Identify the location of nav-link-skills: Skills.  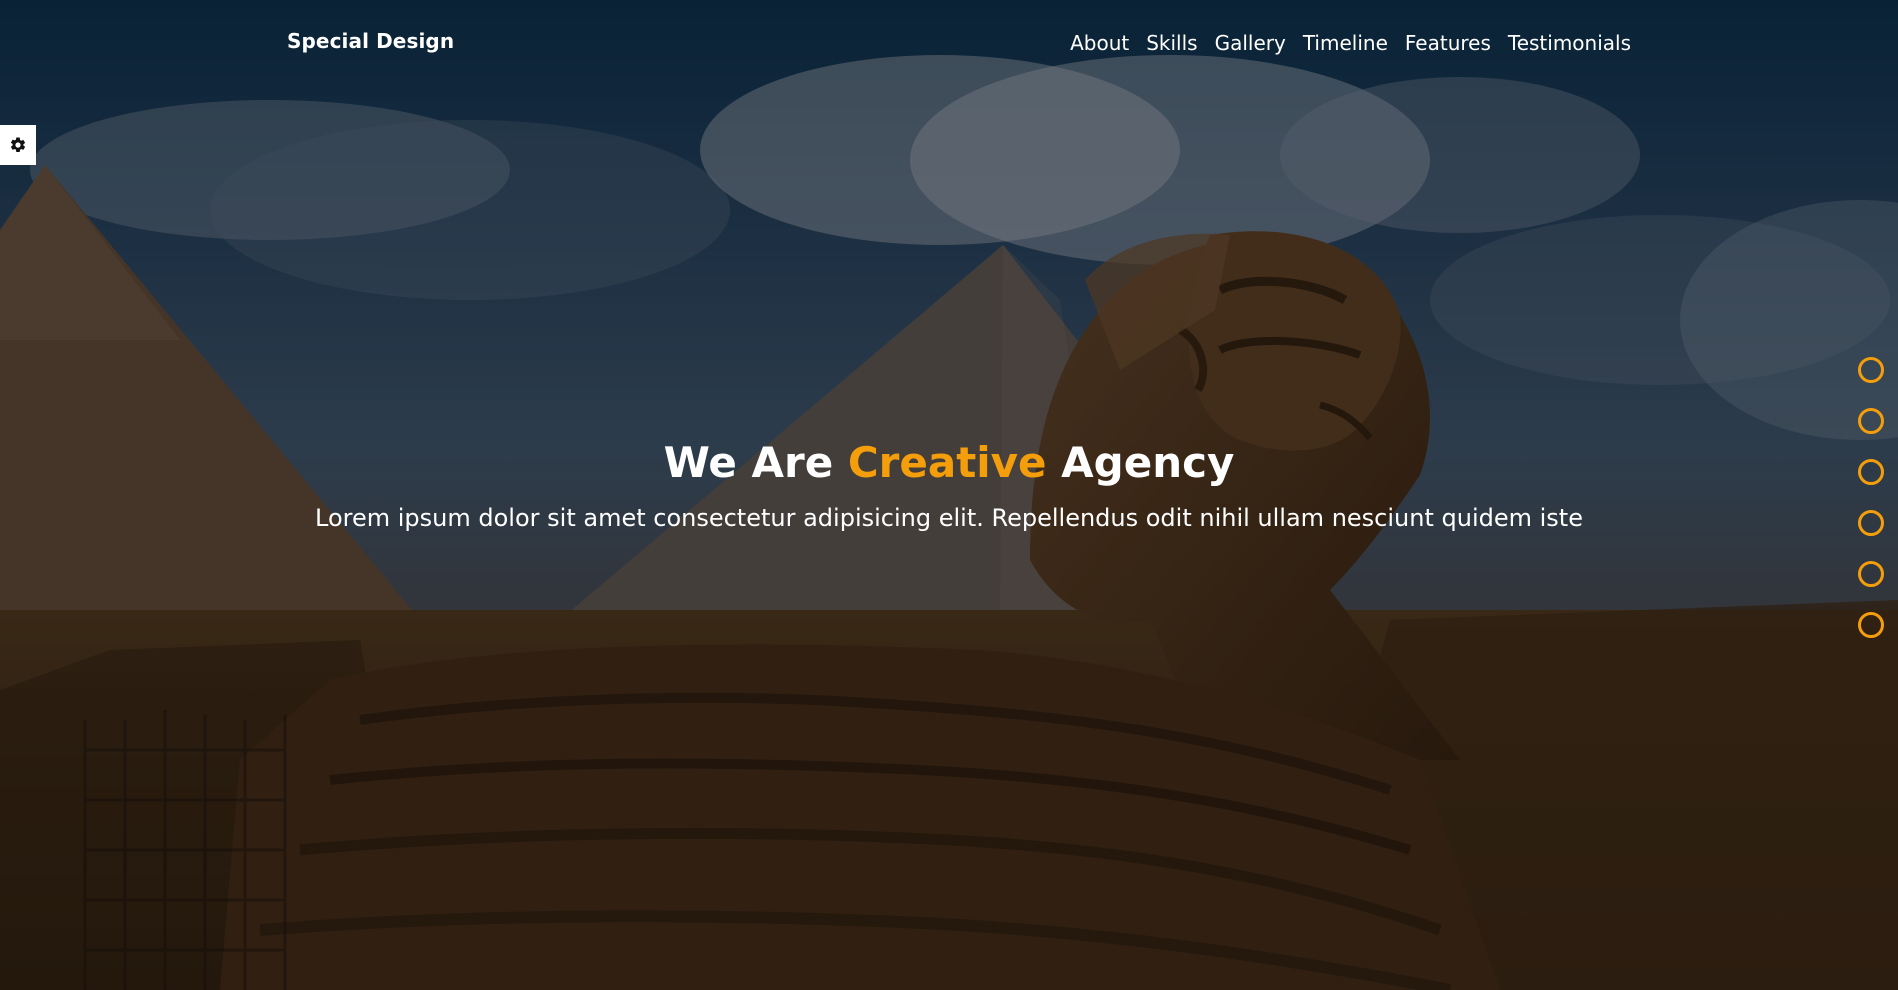
(1171, 43).